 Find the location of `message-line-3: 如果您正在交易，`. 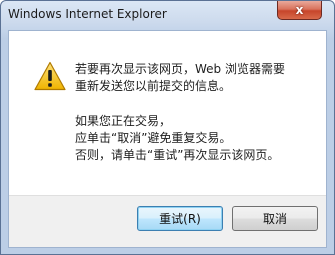

message-line-3: 如果您正在交易， is located at coordinates (123, 121).